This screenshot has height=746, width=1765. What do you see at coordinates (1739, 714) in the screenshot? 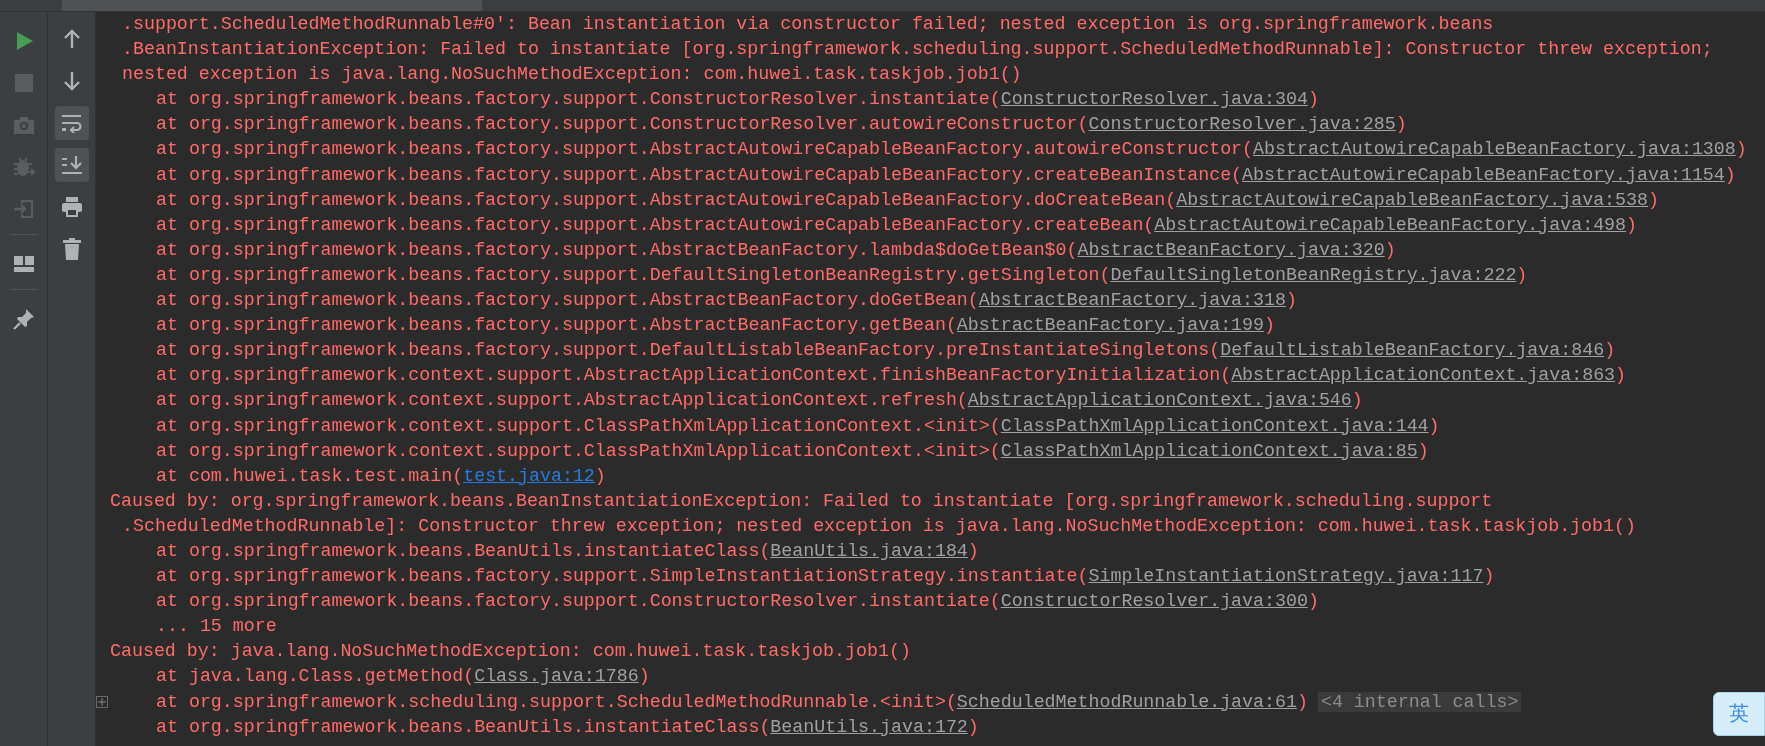
I see `input-method-indicator: 英` at bounding box center [1739, 714].